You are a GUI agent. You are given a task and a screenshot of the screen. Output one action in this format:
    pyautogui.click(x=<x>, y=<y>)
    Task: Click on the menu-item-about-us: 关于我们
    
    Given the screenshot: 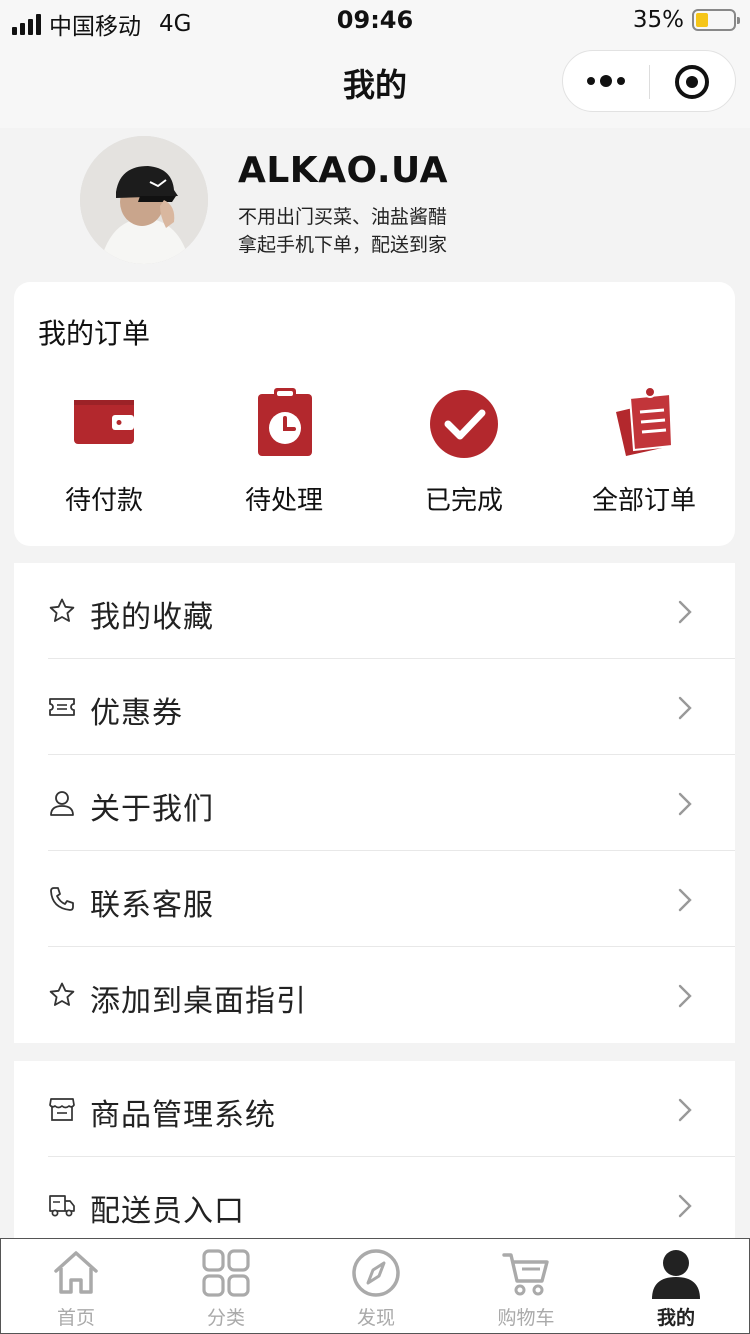 What is the action you would take?
    pyautogui.click(x=374, y=803)
    